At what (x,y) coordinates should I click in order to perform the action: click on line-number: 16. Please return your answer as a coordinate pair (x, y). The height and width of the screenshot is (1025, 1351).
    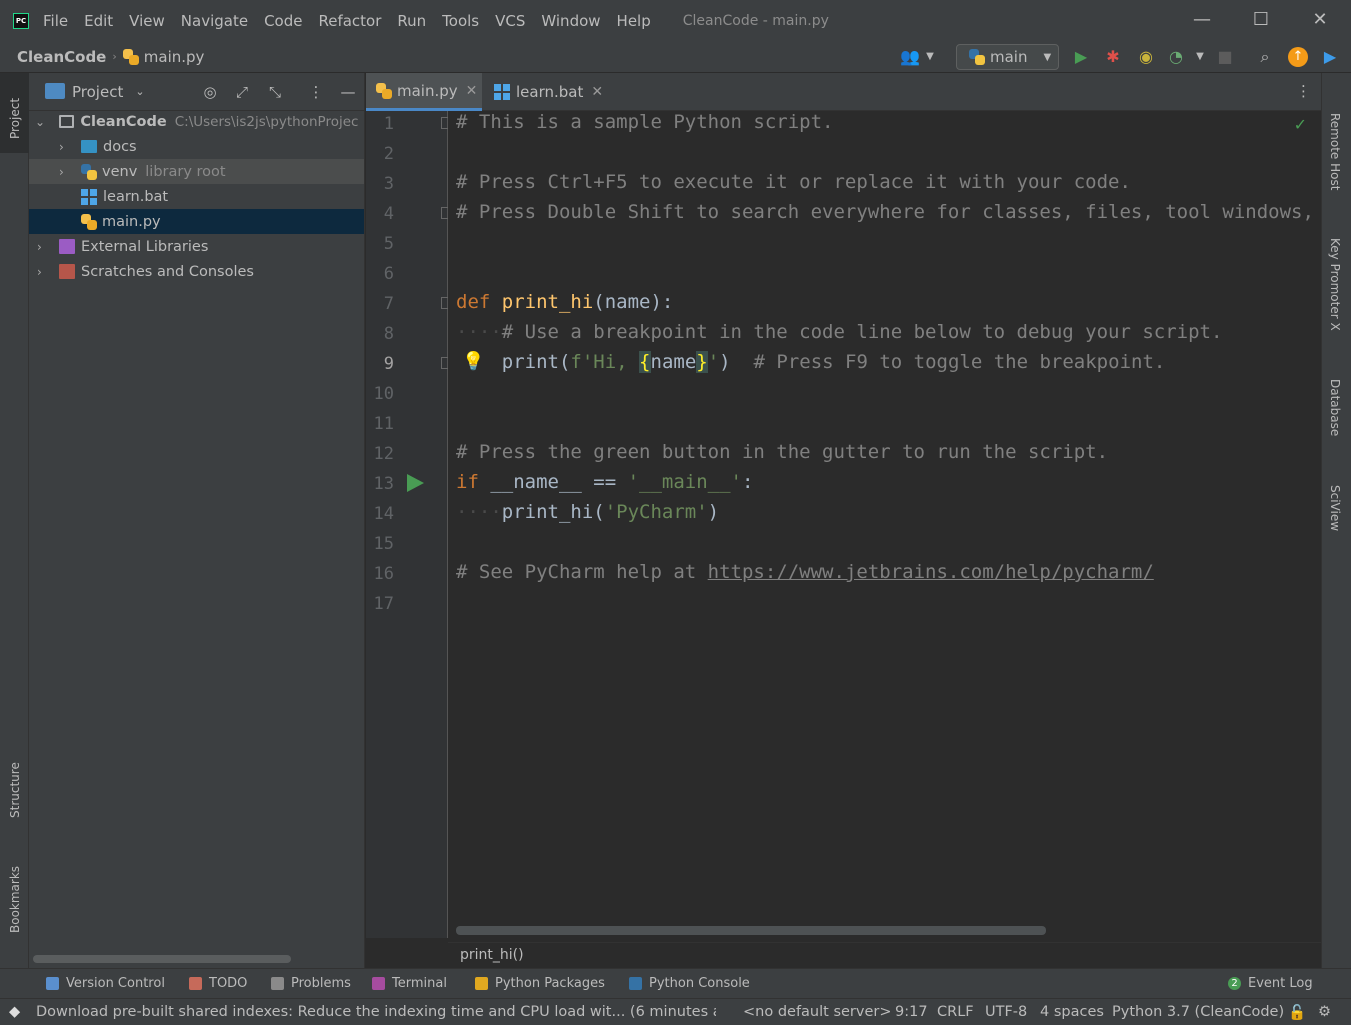
    Looking at the image, I should click on (383, 574).